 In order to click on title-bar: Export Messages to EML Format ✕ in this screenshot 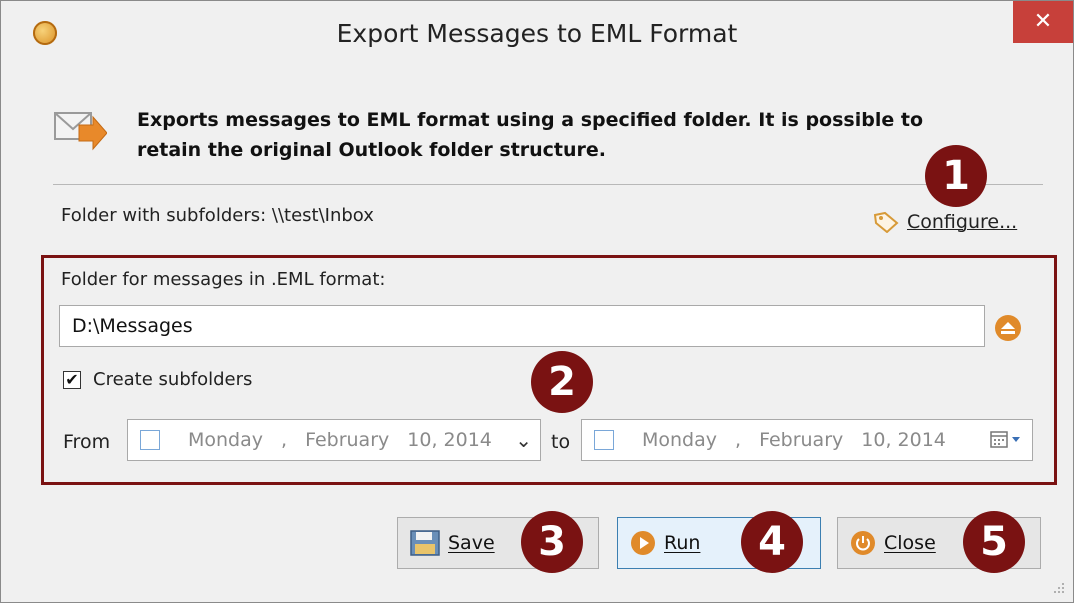, I will do `click(537, 40)`.